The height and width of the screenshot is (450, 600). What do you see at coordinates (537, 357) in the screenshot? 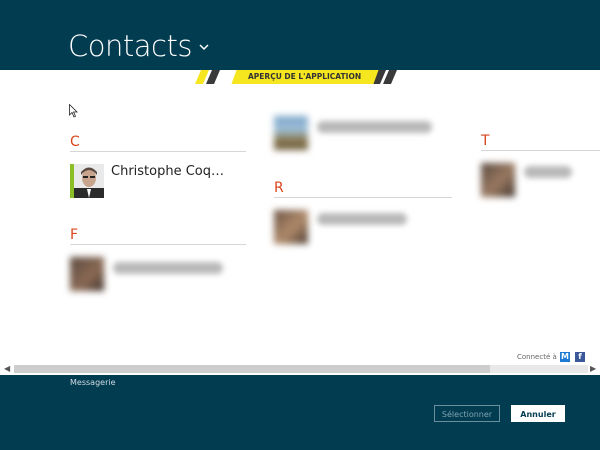
I see `connected-label: Connecté à` at bounding box center [537, 357].